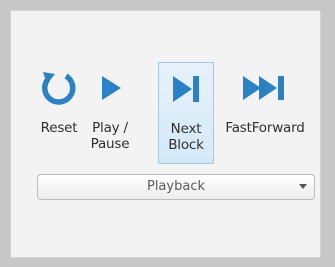 The image size is (335, 267). Describe the element at coordinates (265, 113) in the screenshot. I see `fast-forward-button: FastForward` at that location.